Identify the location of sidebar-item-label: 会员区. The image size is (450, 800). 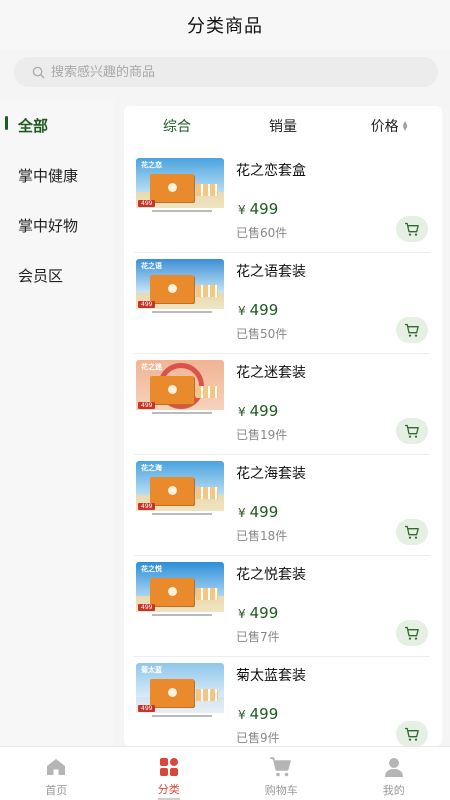
(41, 275).